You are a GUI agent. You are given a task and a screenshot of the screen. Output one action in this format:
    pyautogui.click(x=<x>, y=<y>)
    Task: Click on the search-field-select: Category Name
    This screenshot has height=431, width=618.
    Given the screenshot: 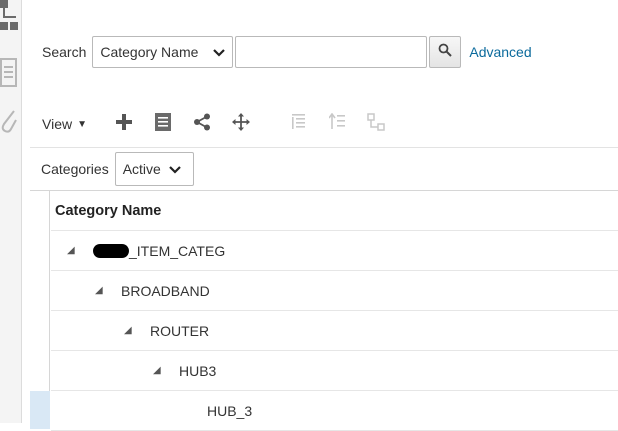 What is the action you would take?
    pyautogui.click(x=163, y=52)
    